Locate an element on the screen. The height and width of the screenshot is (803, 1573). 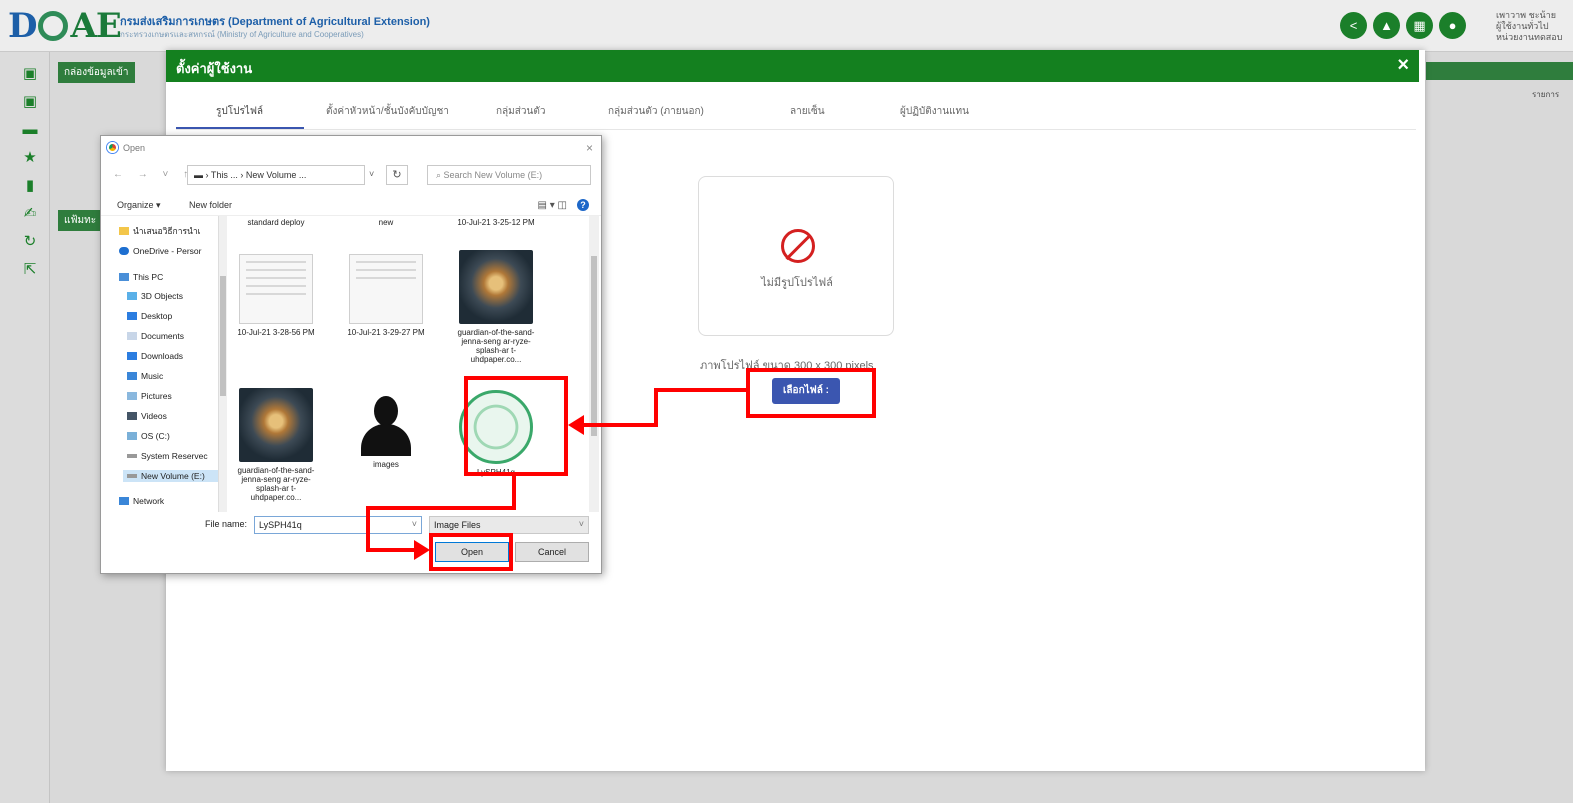
network-icon is located at coordinates (124, 501).